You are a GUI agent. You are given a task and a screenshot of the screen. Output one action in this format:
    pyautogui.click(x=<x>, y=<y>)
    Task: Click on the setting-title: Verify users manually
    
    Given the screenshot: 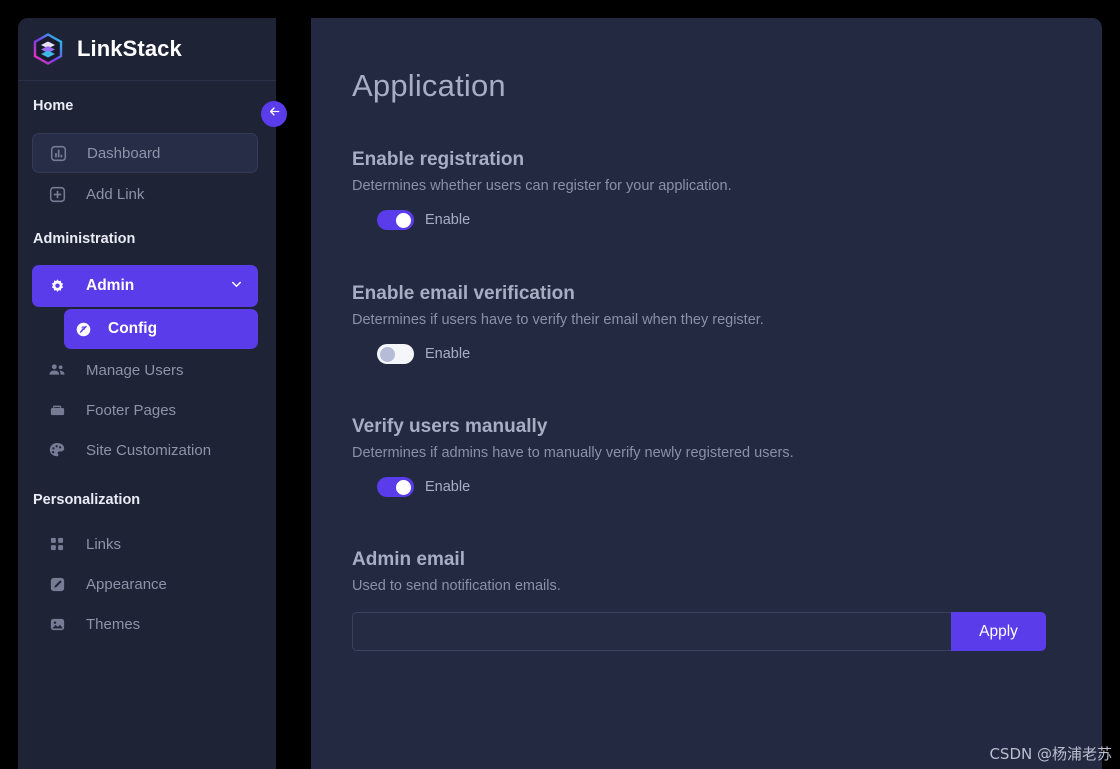 What is the action you would take?
    pyautogui.click(x=450, y=426)
    